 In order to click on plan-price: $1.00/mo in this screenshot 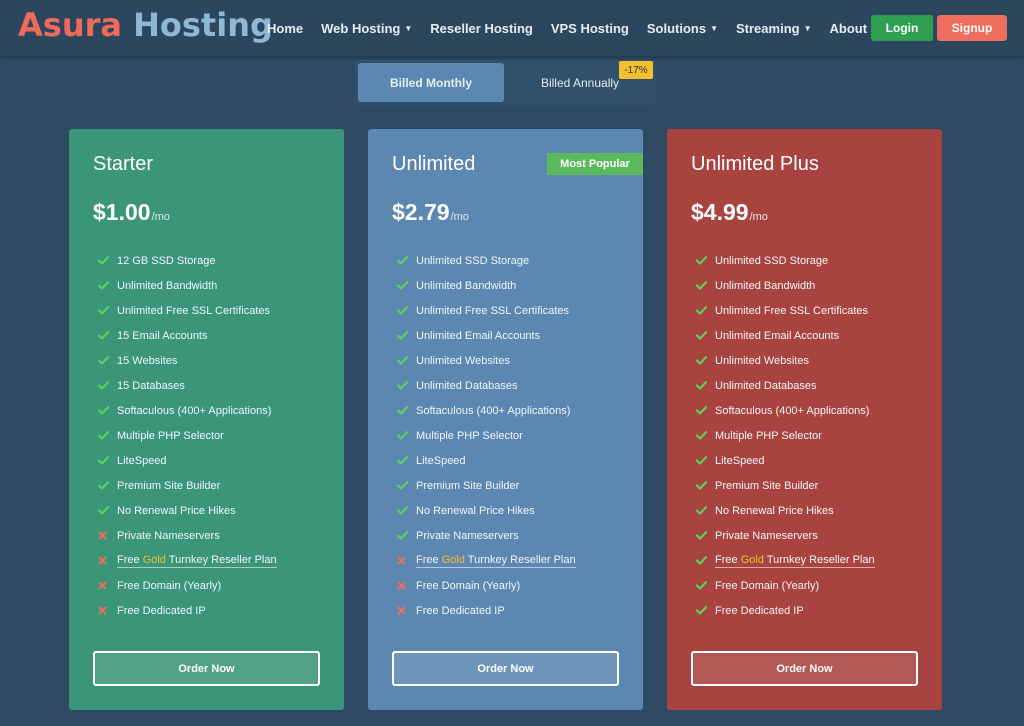, I will do `click(131, 212)`.